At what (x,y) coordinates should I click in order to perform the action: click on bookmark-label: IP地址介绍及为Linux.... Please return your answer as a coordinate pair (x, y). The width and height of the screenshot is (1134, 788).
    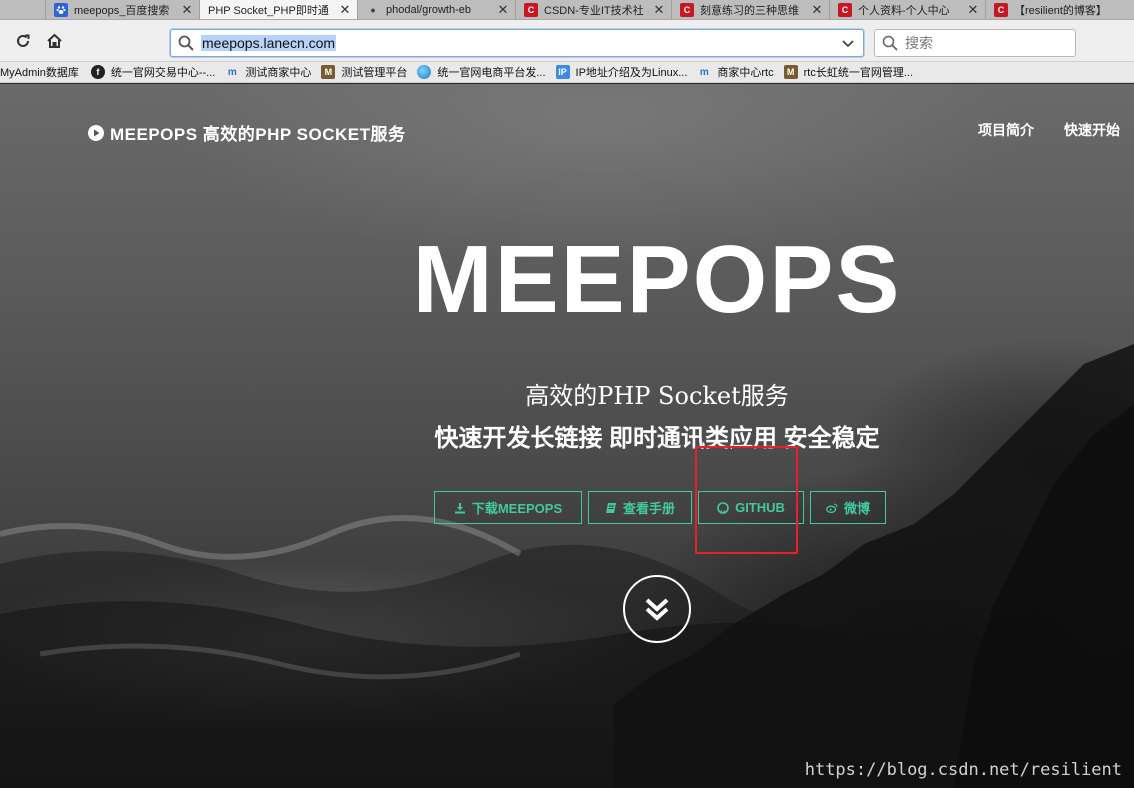
    Looking at the image, I should click on (631, 73).